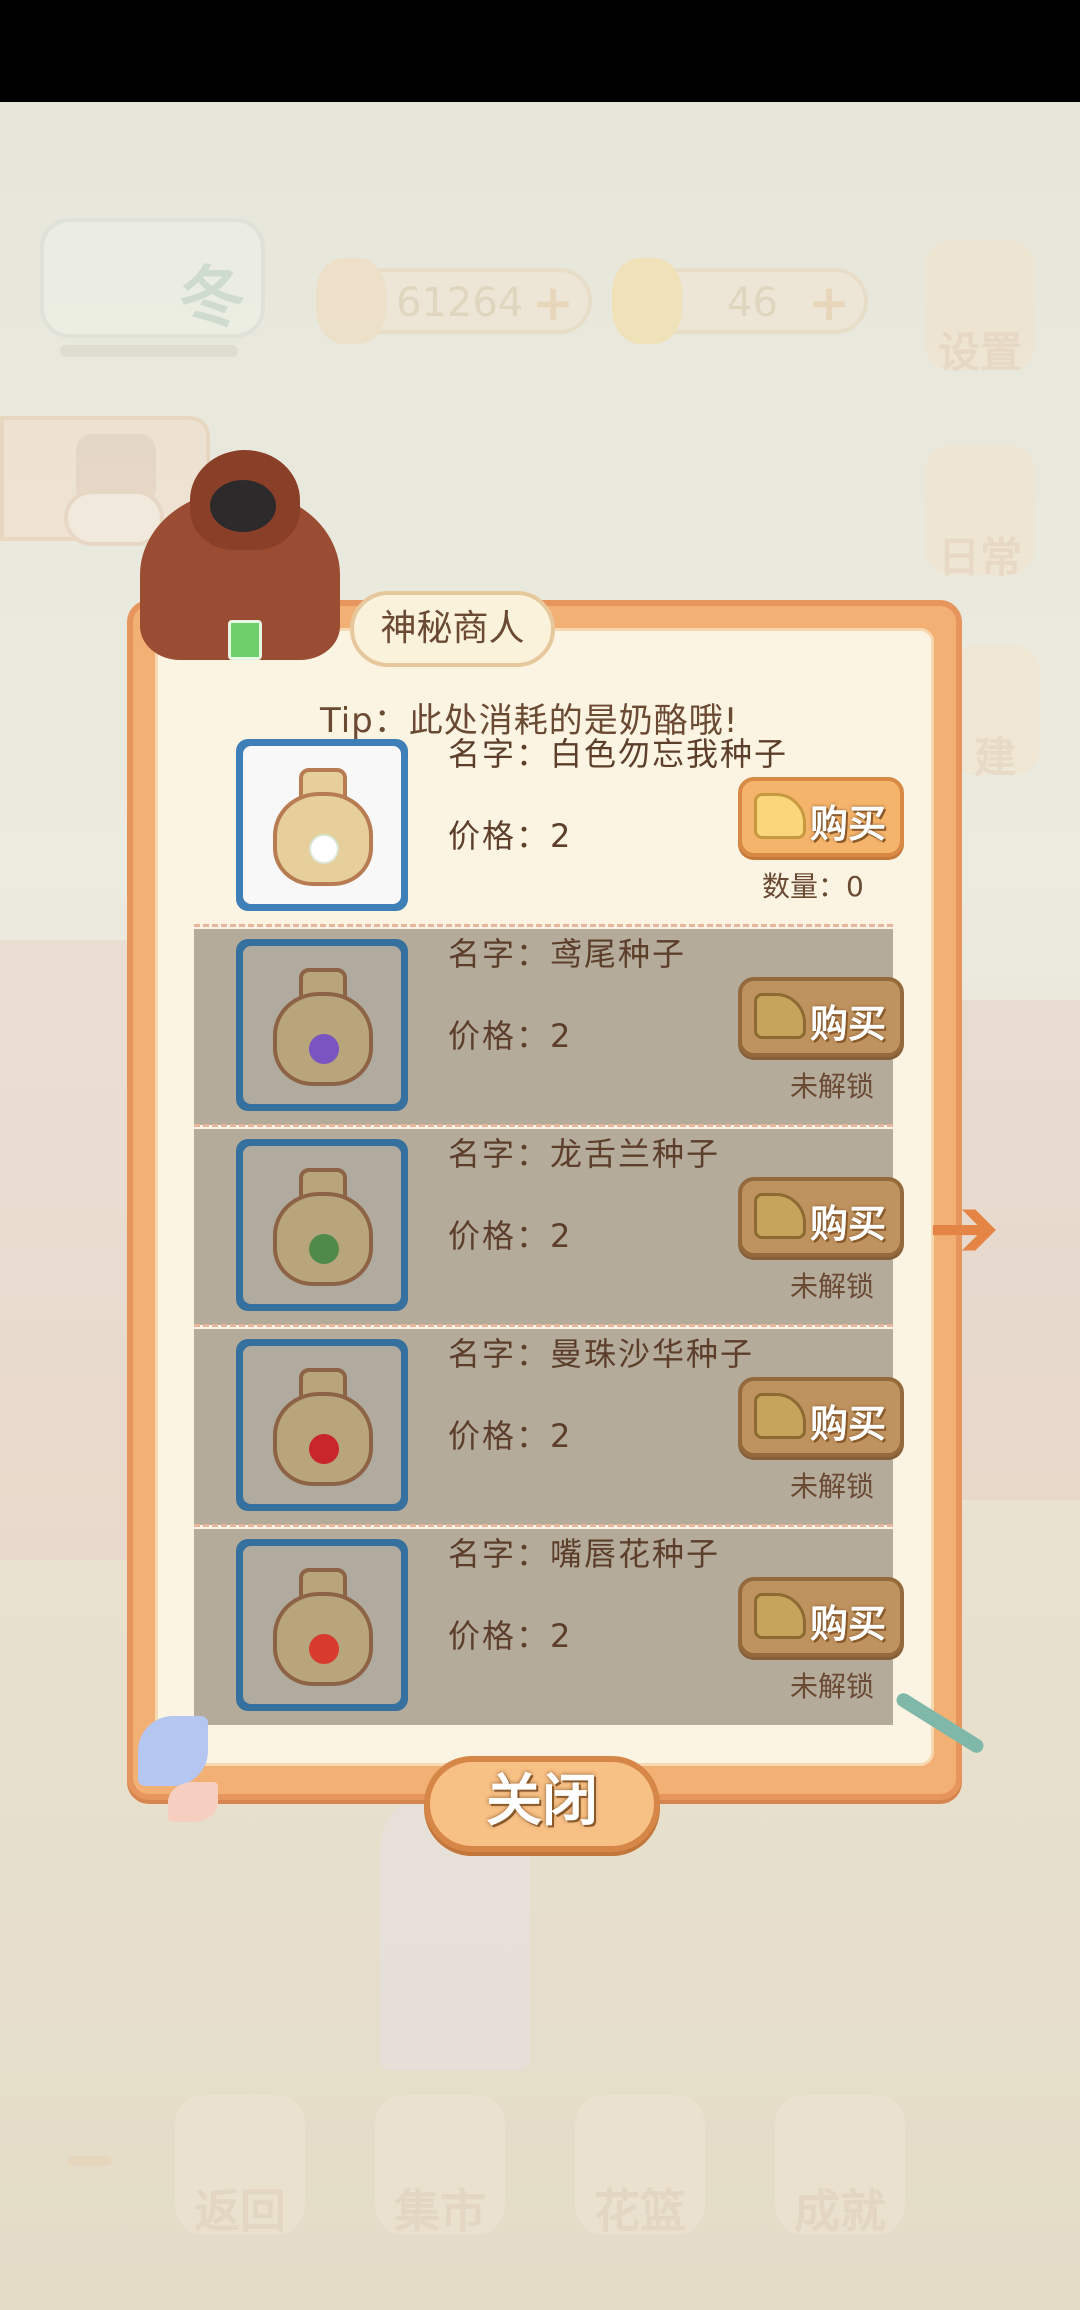 The height and width of the screenshot is (2310, 1080). I want to click on shop-item-row: 名字：曼珠沙华种子 价格：2 购买 未解锁, so click(549, 1428).